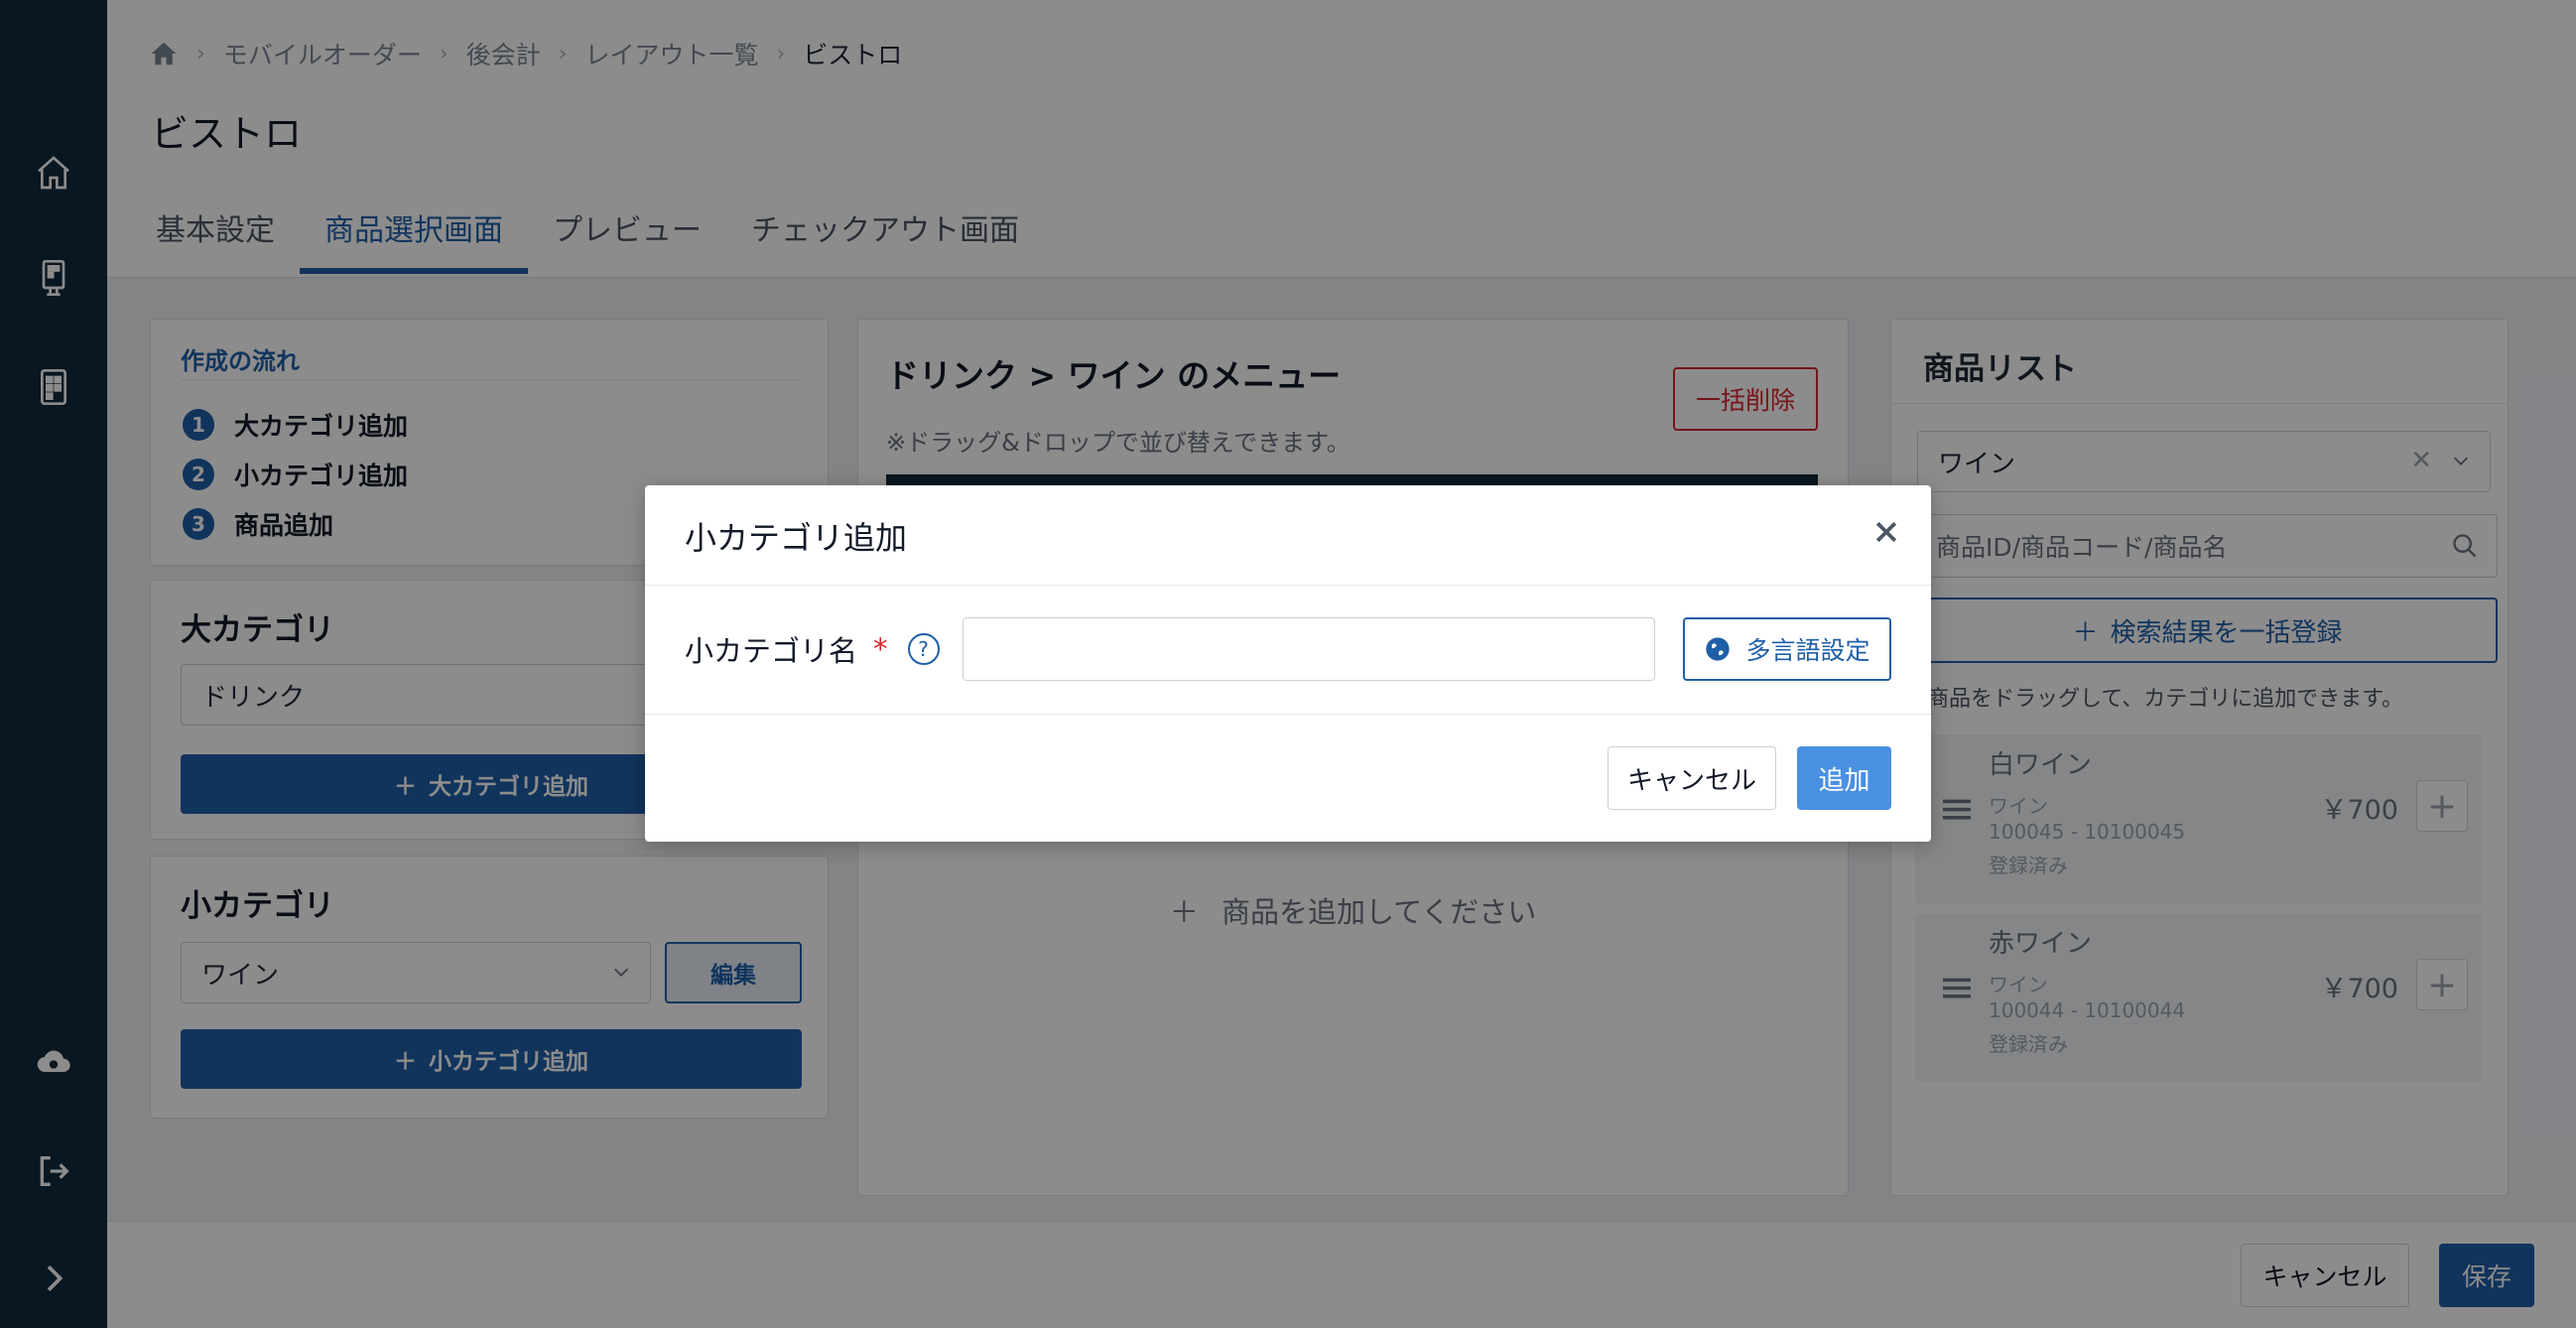 The width and height of the screenshot is (2576, 1328). What do you see at coordinates (797, 538) in the screenshot?
I see `modal-title: 小カテゴリ追加` at bounding box center [797, 538].